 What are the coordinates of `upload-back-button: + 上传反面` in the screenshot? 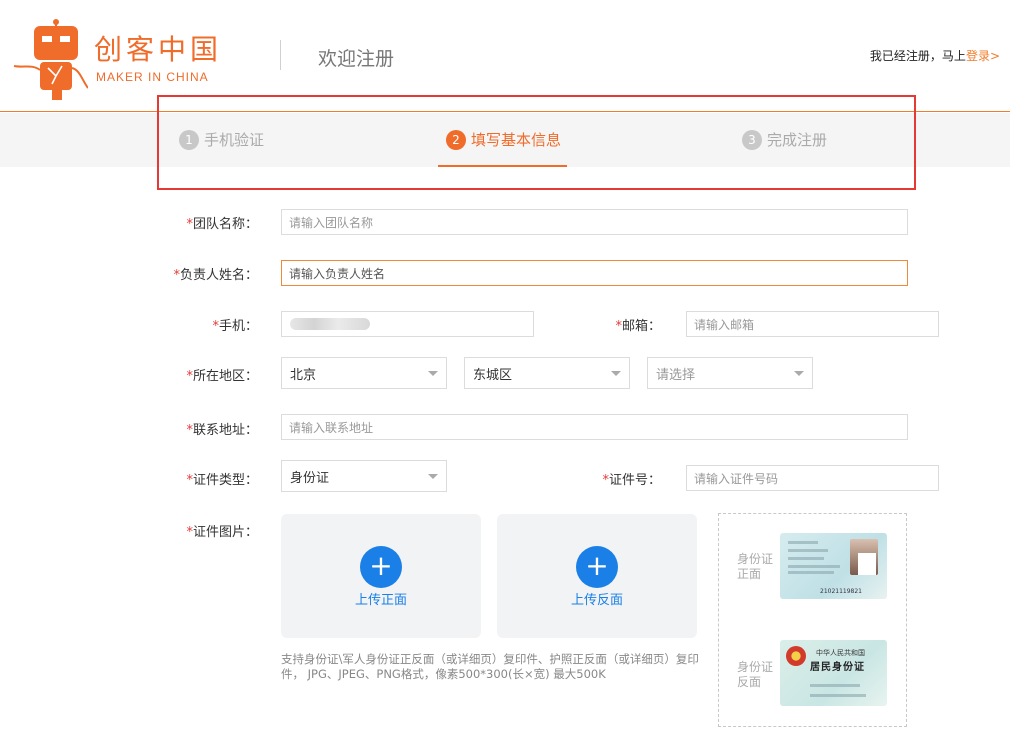 It's located at (597, 576).